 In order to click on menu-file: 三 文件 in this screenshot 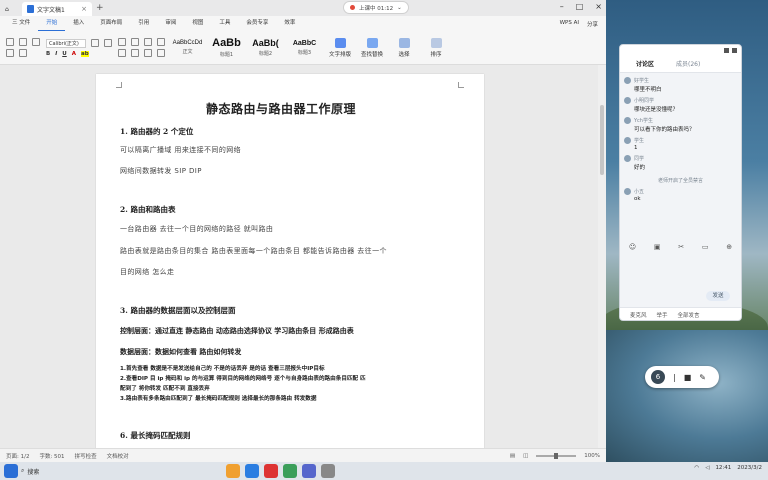, I will do `click(21, 23)`.